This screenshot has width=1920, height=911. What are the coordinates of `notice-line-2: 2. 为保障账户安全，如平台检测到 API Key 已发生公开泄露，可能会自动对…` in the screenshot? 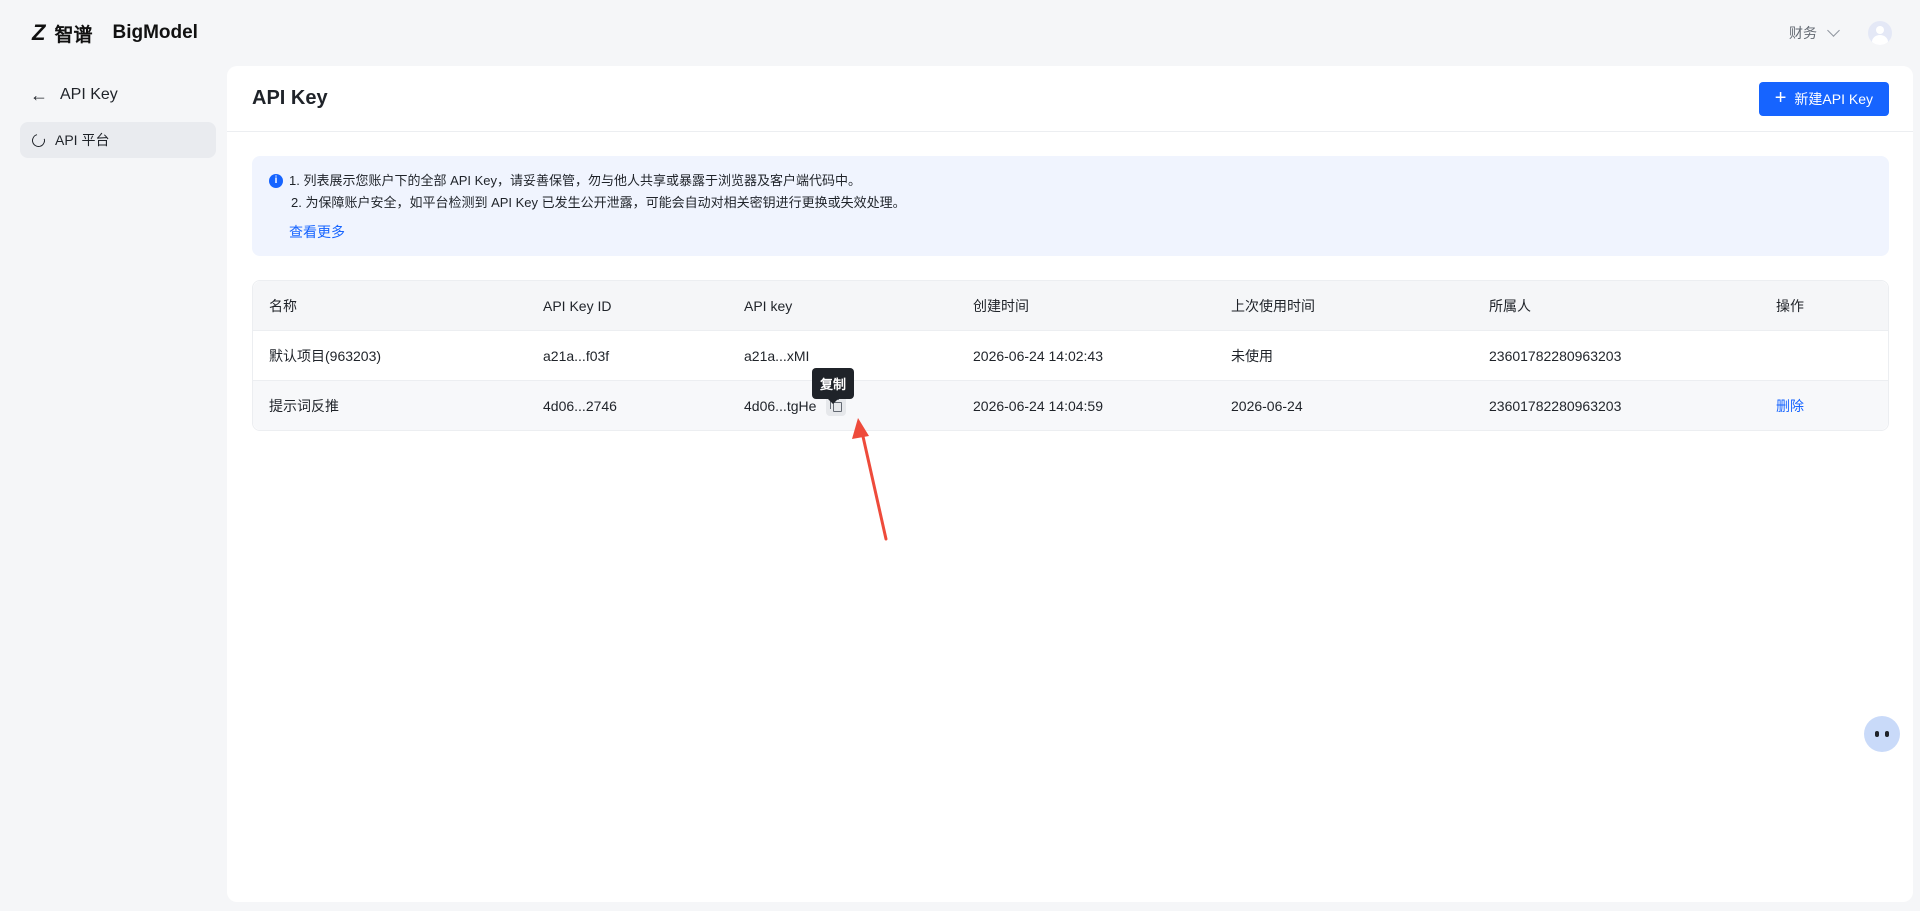 It's located at (1070, 203).